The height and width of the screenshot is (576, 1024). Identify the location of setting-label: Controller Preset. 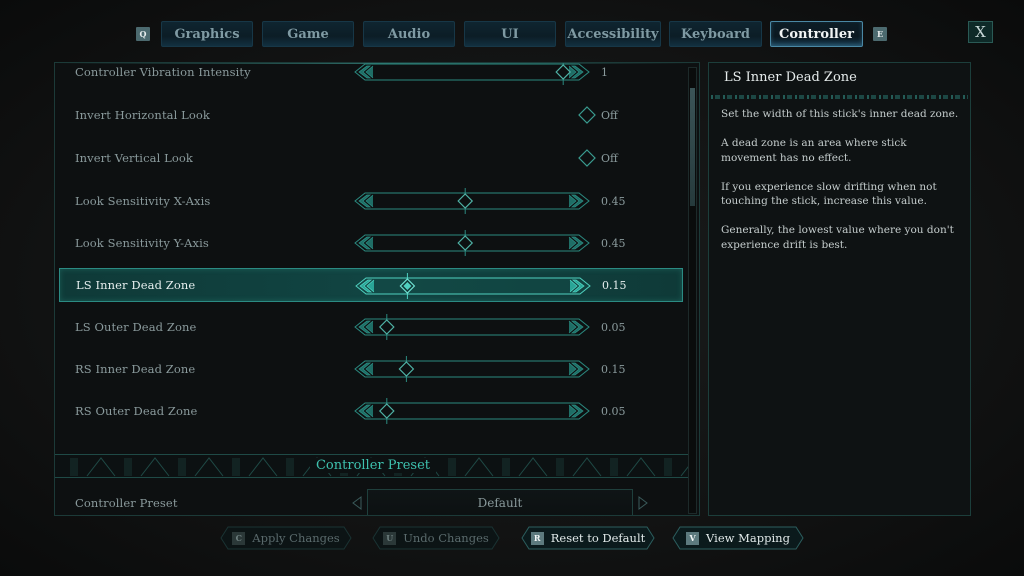
(126, 503).